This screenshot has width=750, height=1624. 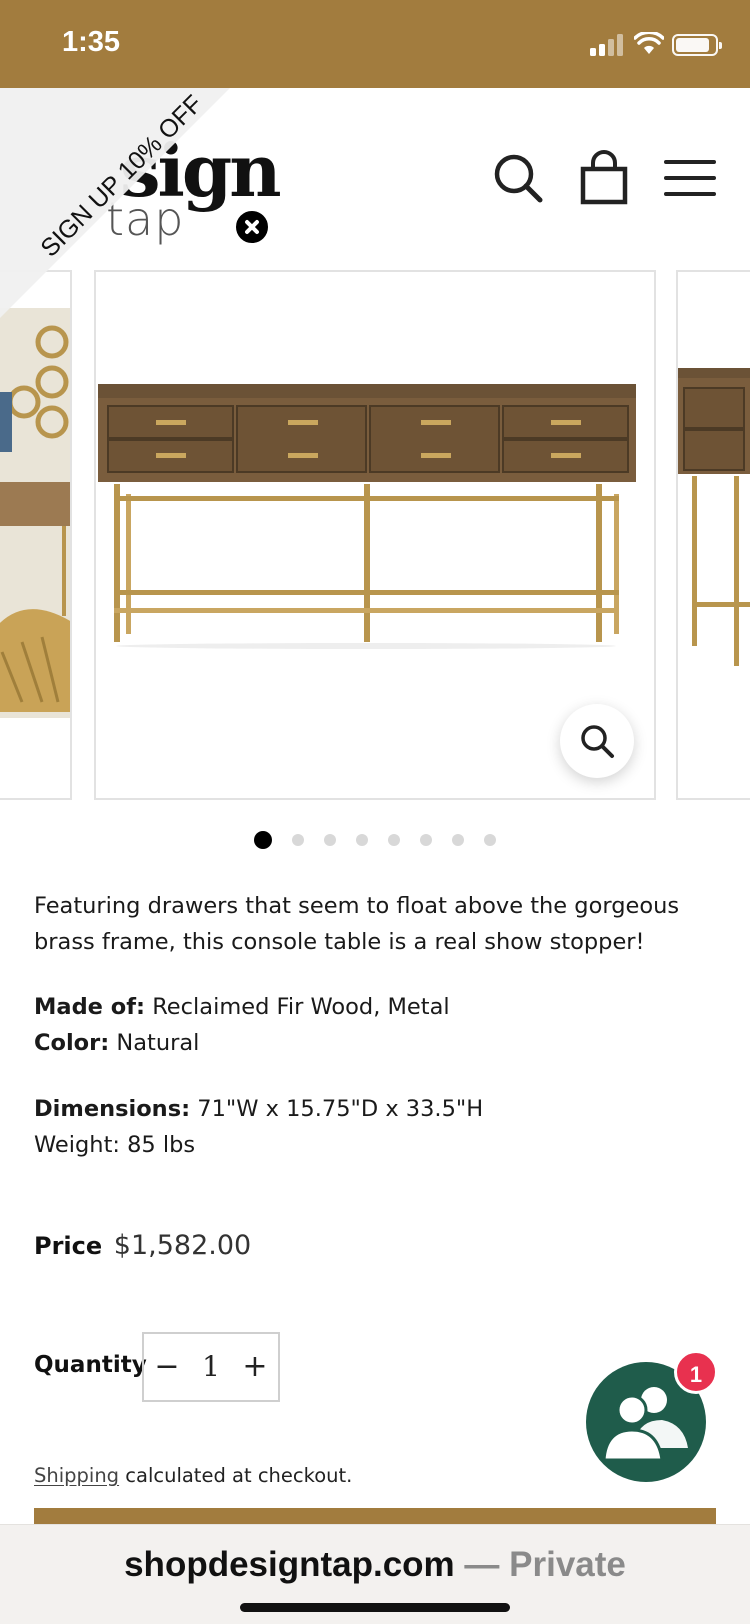 I want to click on browser-url: shopdesigntap.com — Private, so click(x=375, y=1565).